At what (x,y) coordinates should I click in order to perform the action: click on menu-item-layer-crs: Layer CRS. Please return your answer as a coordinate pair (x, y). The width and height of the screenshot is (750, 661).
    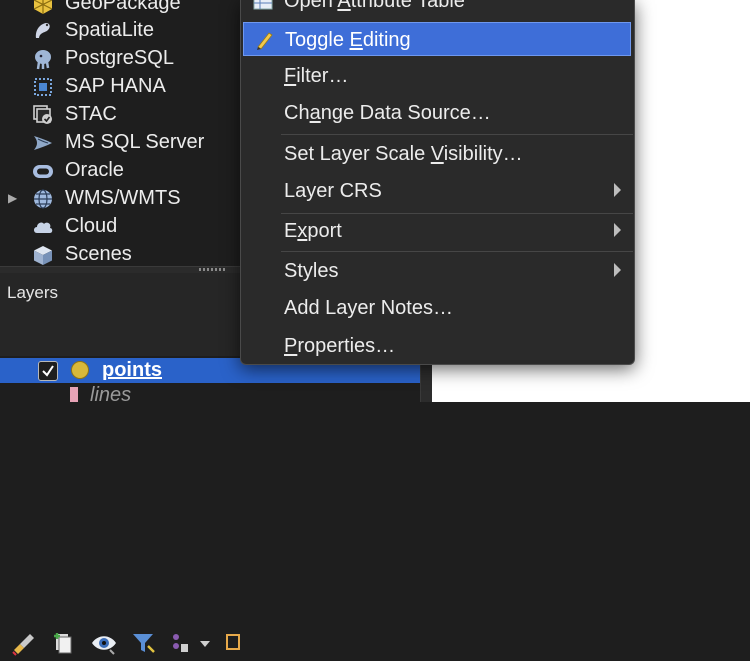
    Looking at the image, I should click on (437, 191).